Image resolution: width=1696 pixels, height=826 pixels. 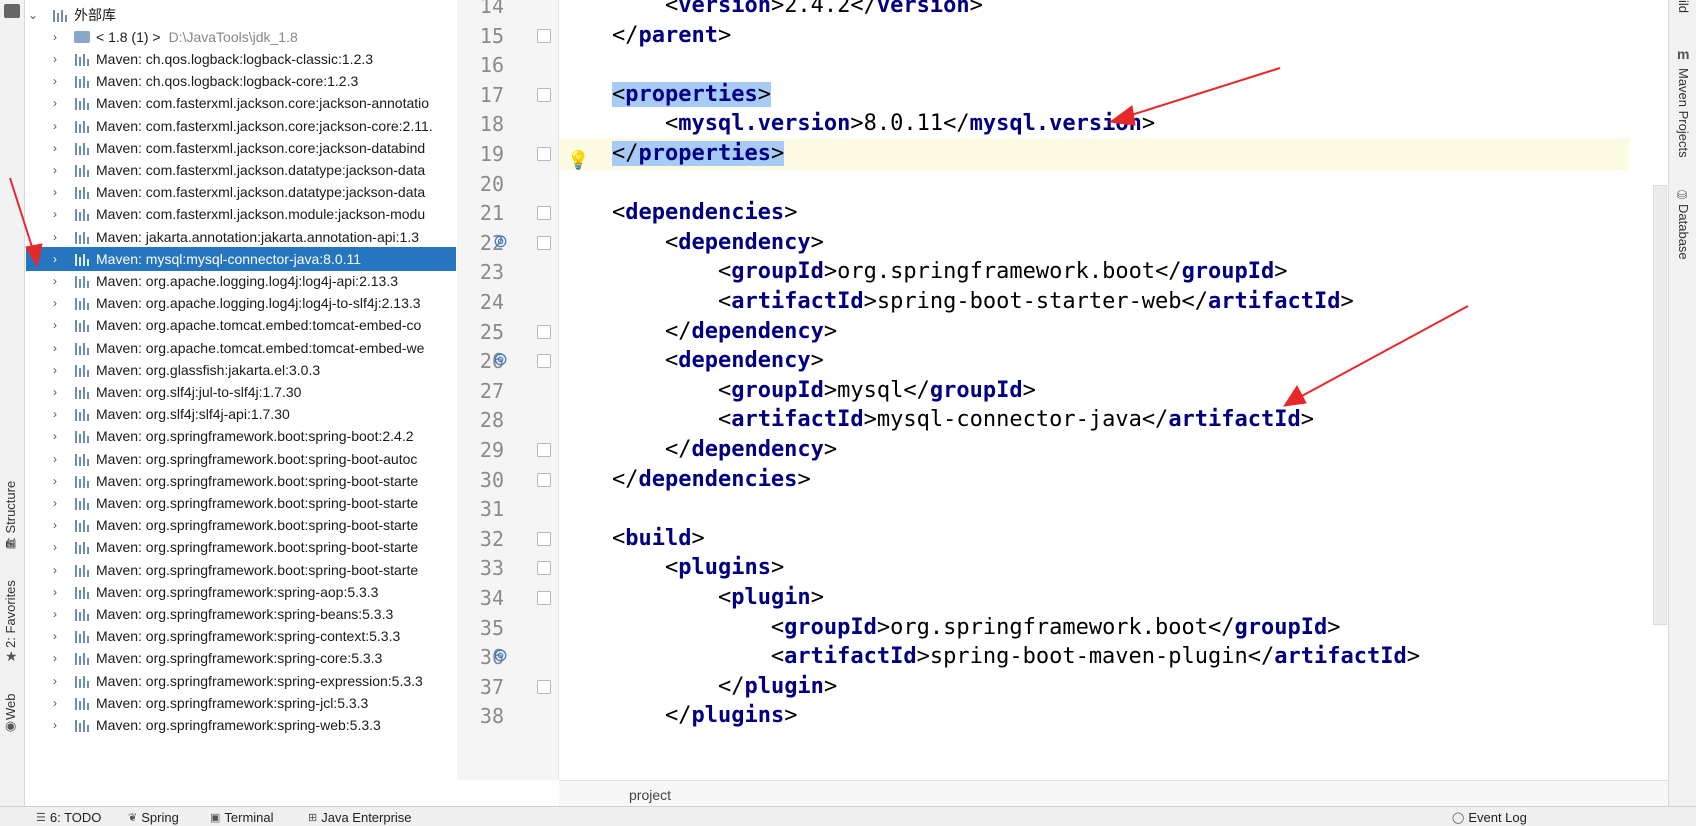 What do you see at coordinates (1094, 154) in the screenshot?
I see `code-line: </properties>` at bounding box center [1094, 154].